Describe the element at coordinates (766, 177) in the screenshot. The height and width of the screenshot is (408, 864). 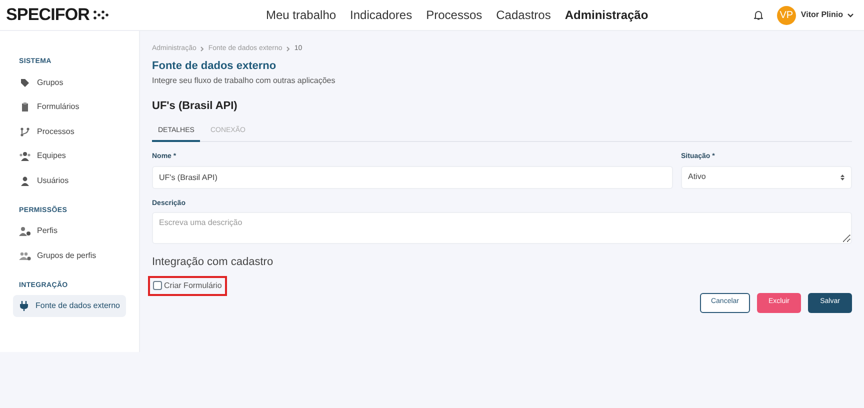
I see `status-select: Ativo` at that location.